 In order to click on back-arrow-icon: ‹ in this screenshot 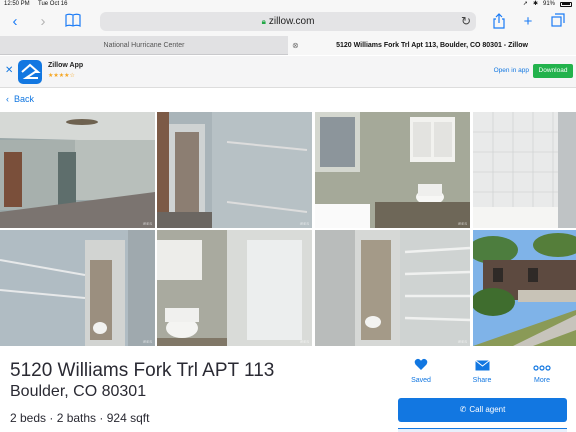, I will do `click(15, 22)`.